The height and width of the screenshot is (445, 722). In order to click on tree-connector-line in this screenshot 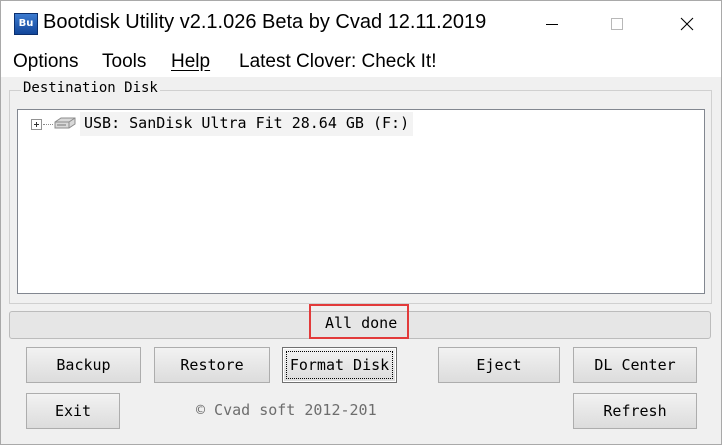, I will do `click(48, 124)`.